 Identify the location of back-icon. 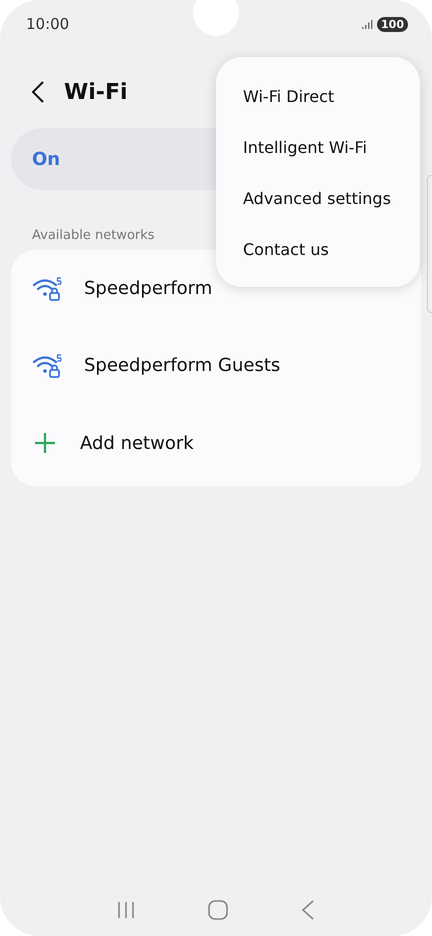
(38, 92).